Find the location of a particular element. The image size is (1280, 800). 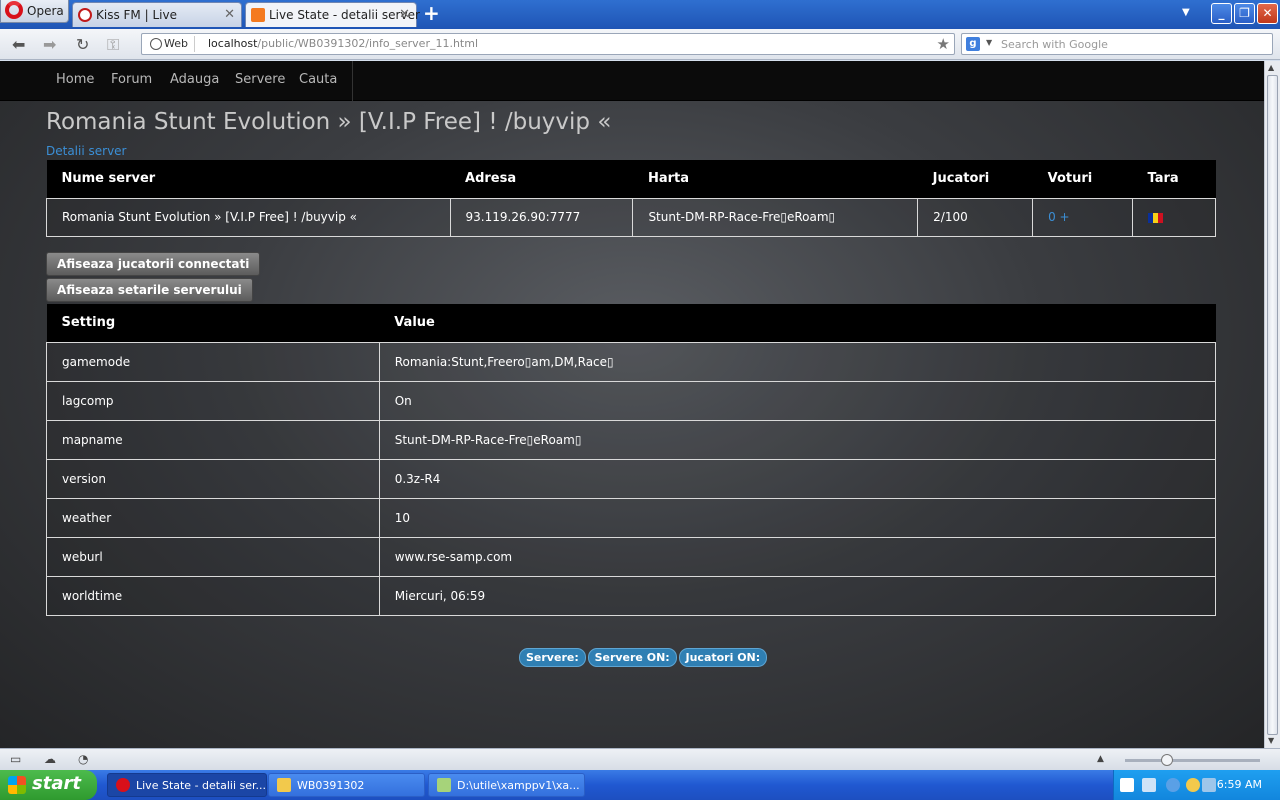

zoom-slider-knob is located at coordinates (1167, 760).